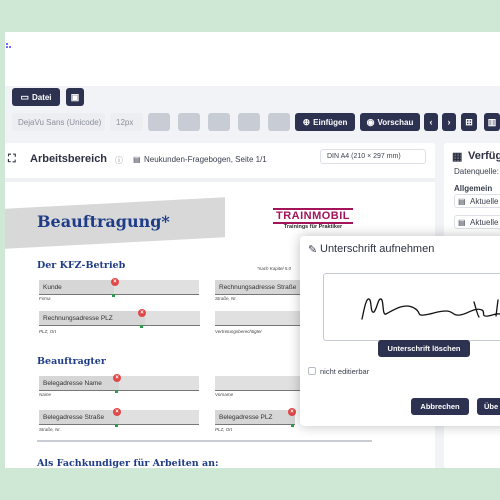  I want to click on file-menu-button: ▭ Datei, so click(36, 97).